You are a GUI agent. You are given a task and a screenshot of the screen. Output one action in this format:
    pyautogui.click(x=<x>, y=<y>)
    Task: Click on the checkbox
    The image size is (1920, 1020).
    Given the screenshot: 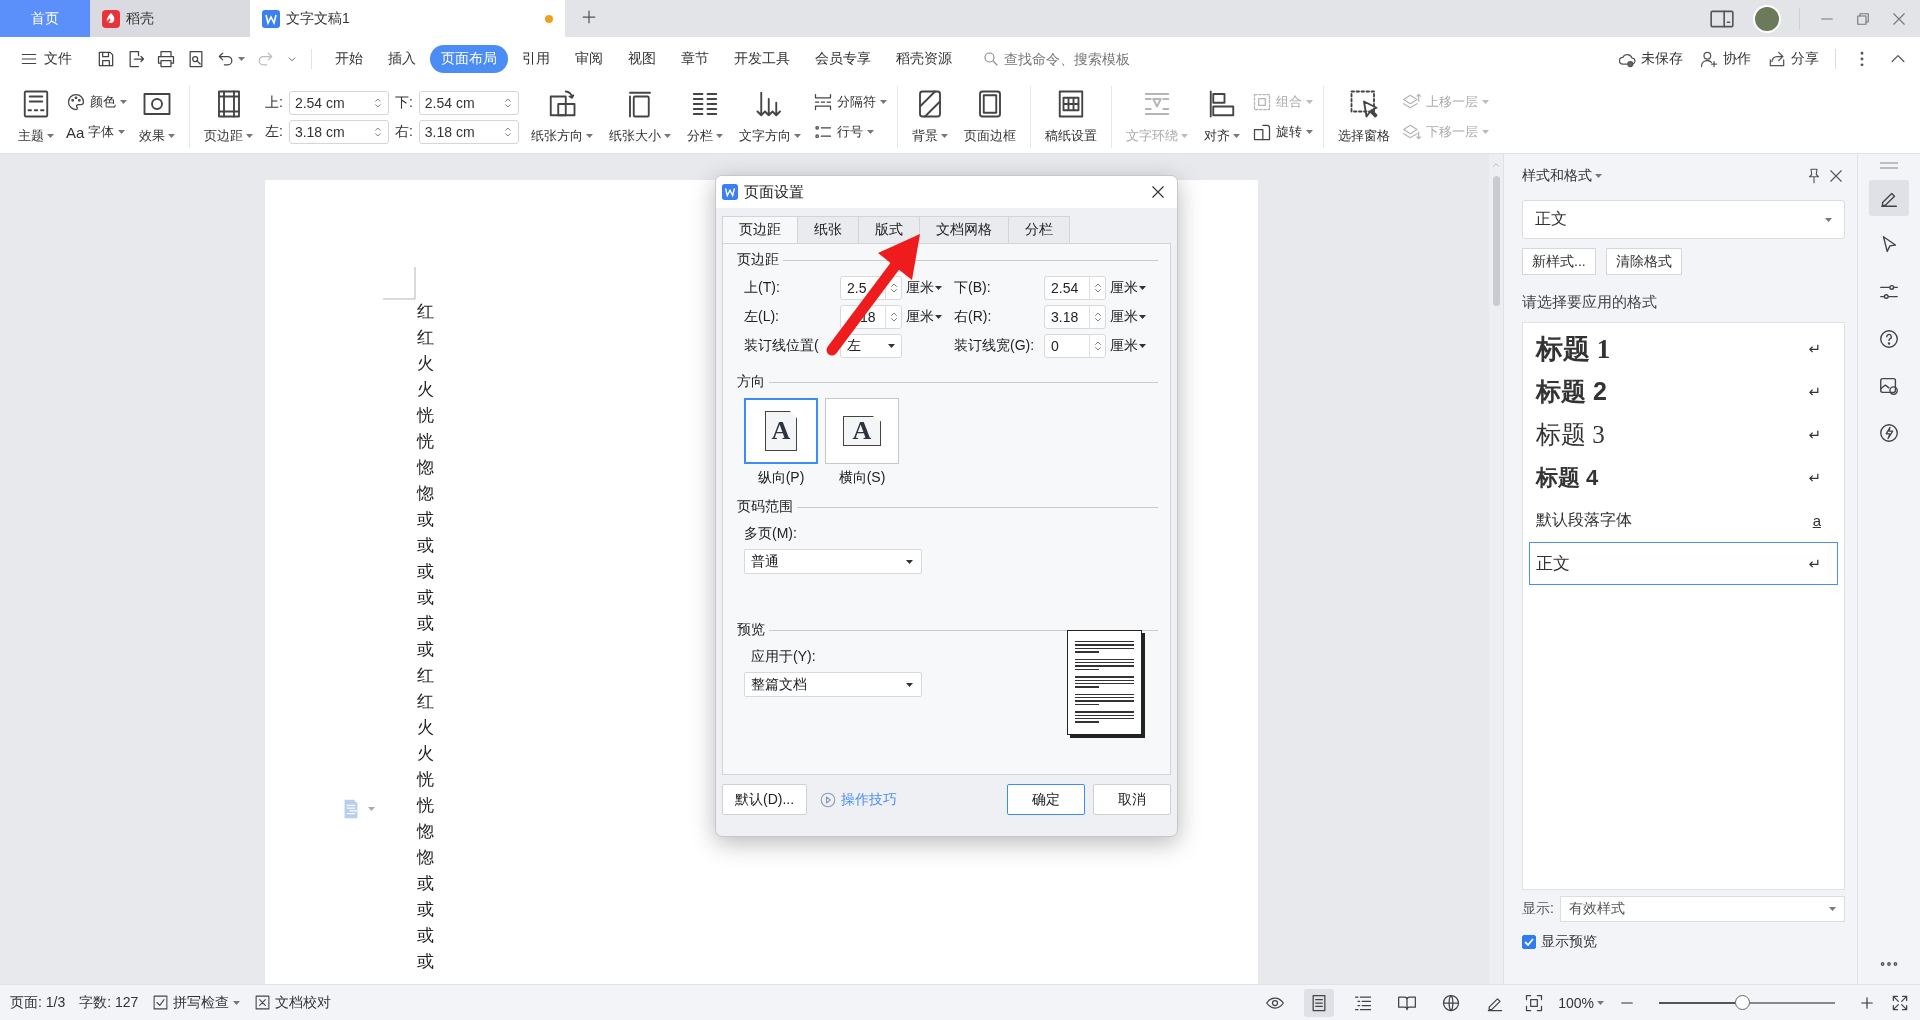 What is the action you would take?
    pyautogui.click(x=1529, y=942)
    